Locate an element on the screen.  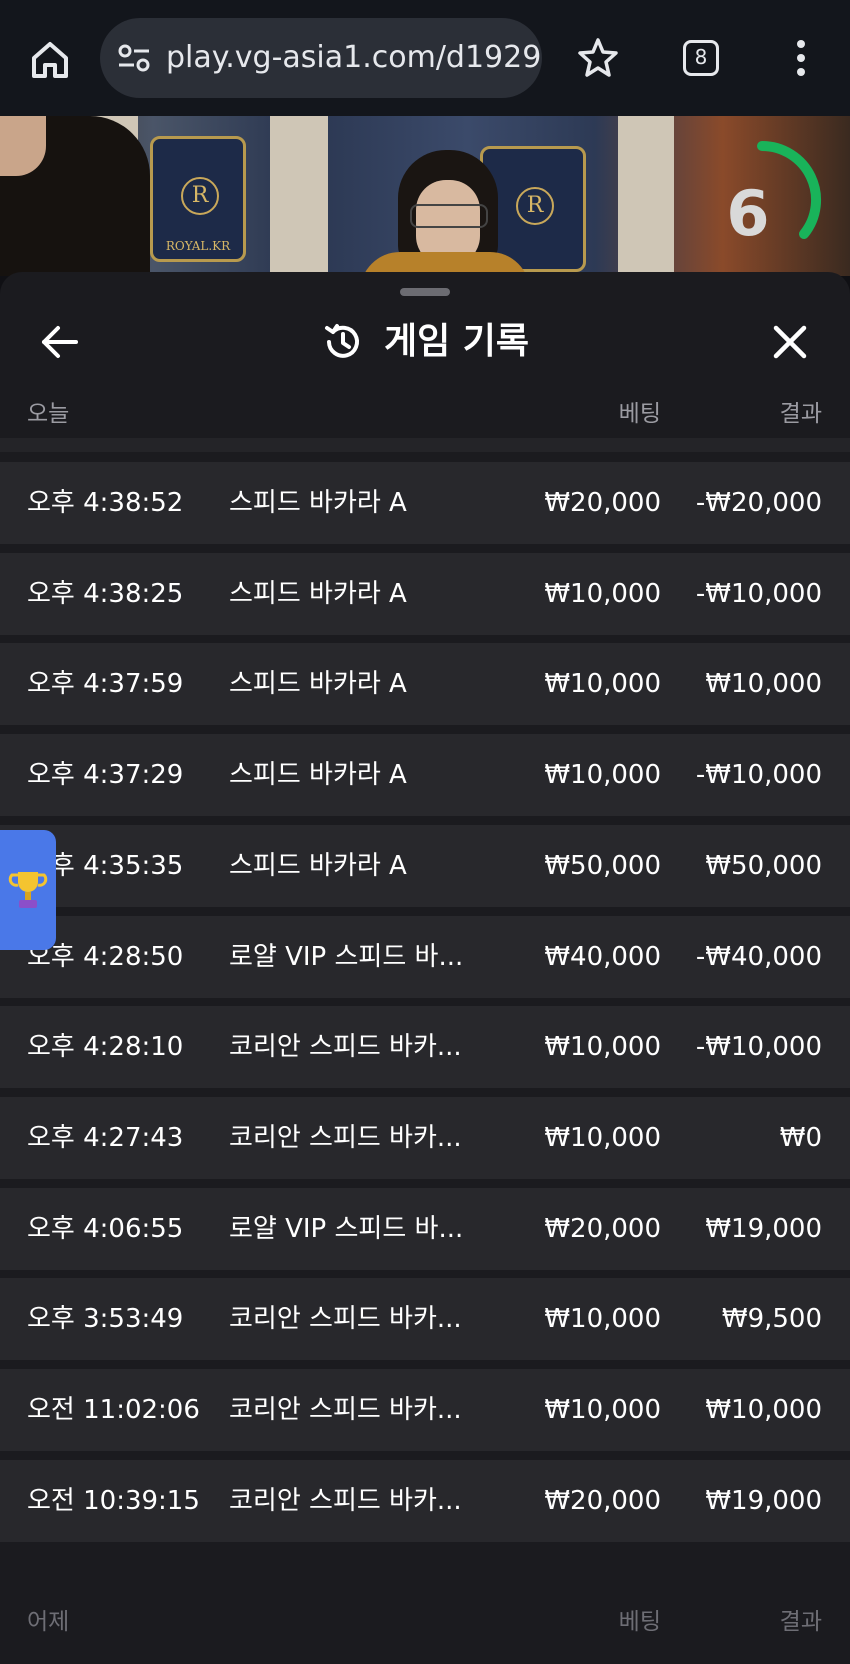
row-time: 오전 10:39:15 is located at coordinates (113, 1500).